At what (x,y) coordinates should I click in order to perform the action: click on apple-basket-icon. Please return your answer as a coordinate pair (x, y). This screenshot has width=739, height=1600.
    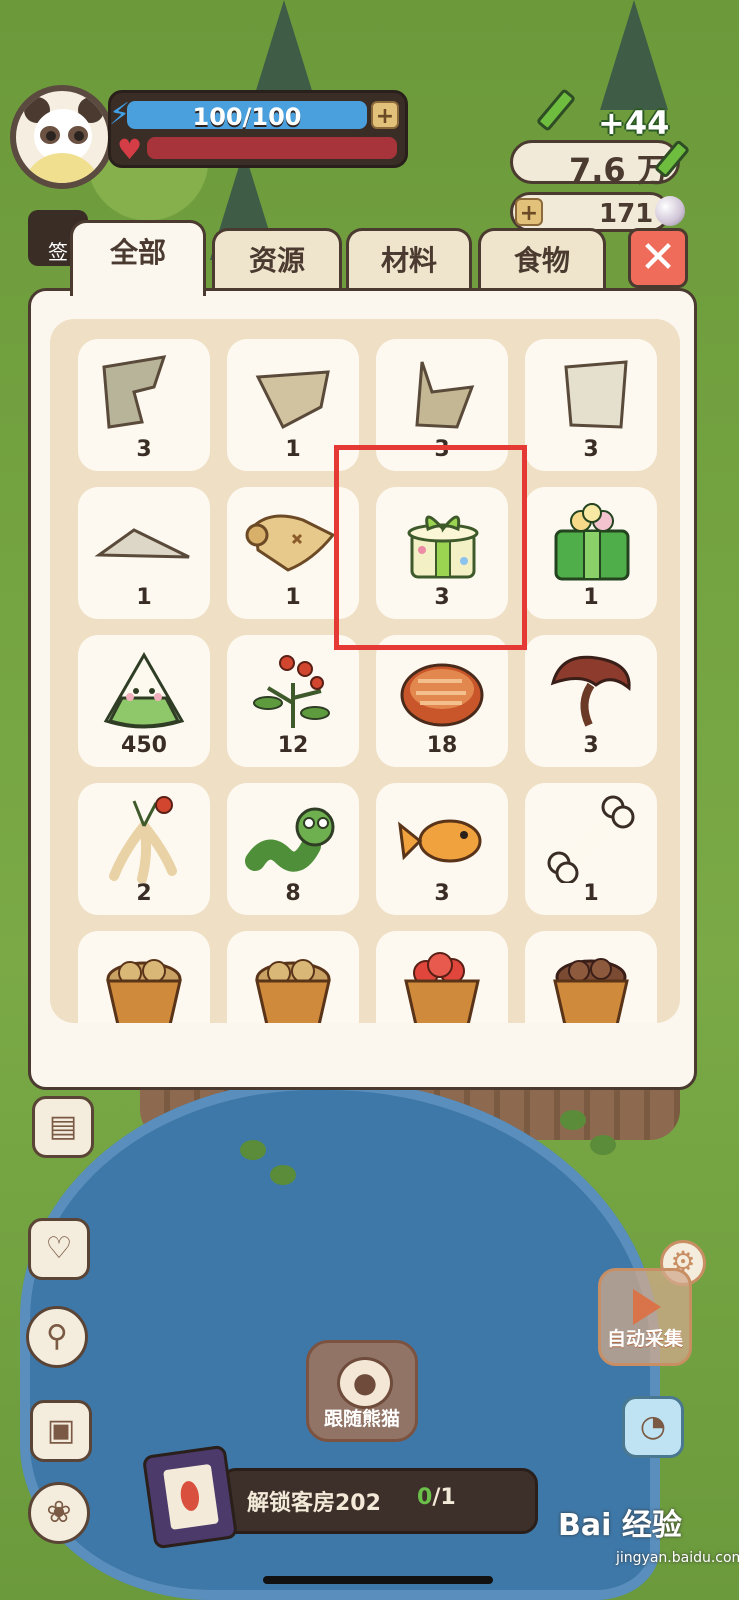
    Looking at the image, I should click on (442, 987).